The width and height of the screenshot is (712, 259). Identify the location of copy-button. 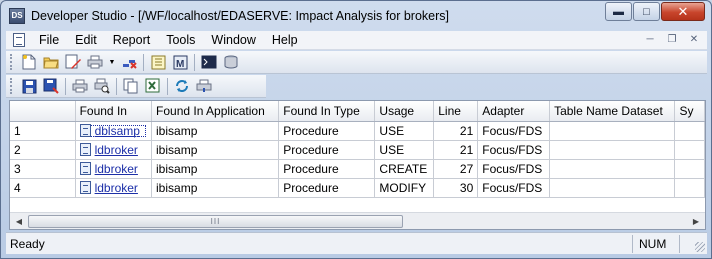
(131, 86).